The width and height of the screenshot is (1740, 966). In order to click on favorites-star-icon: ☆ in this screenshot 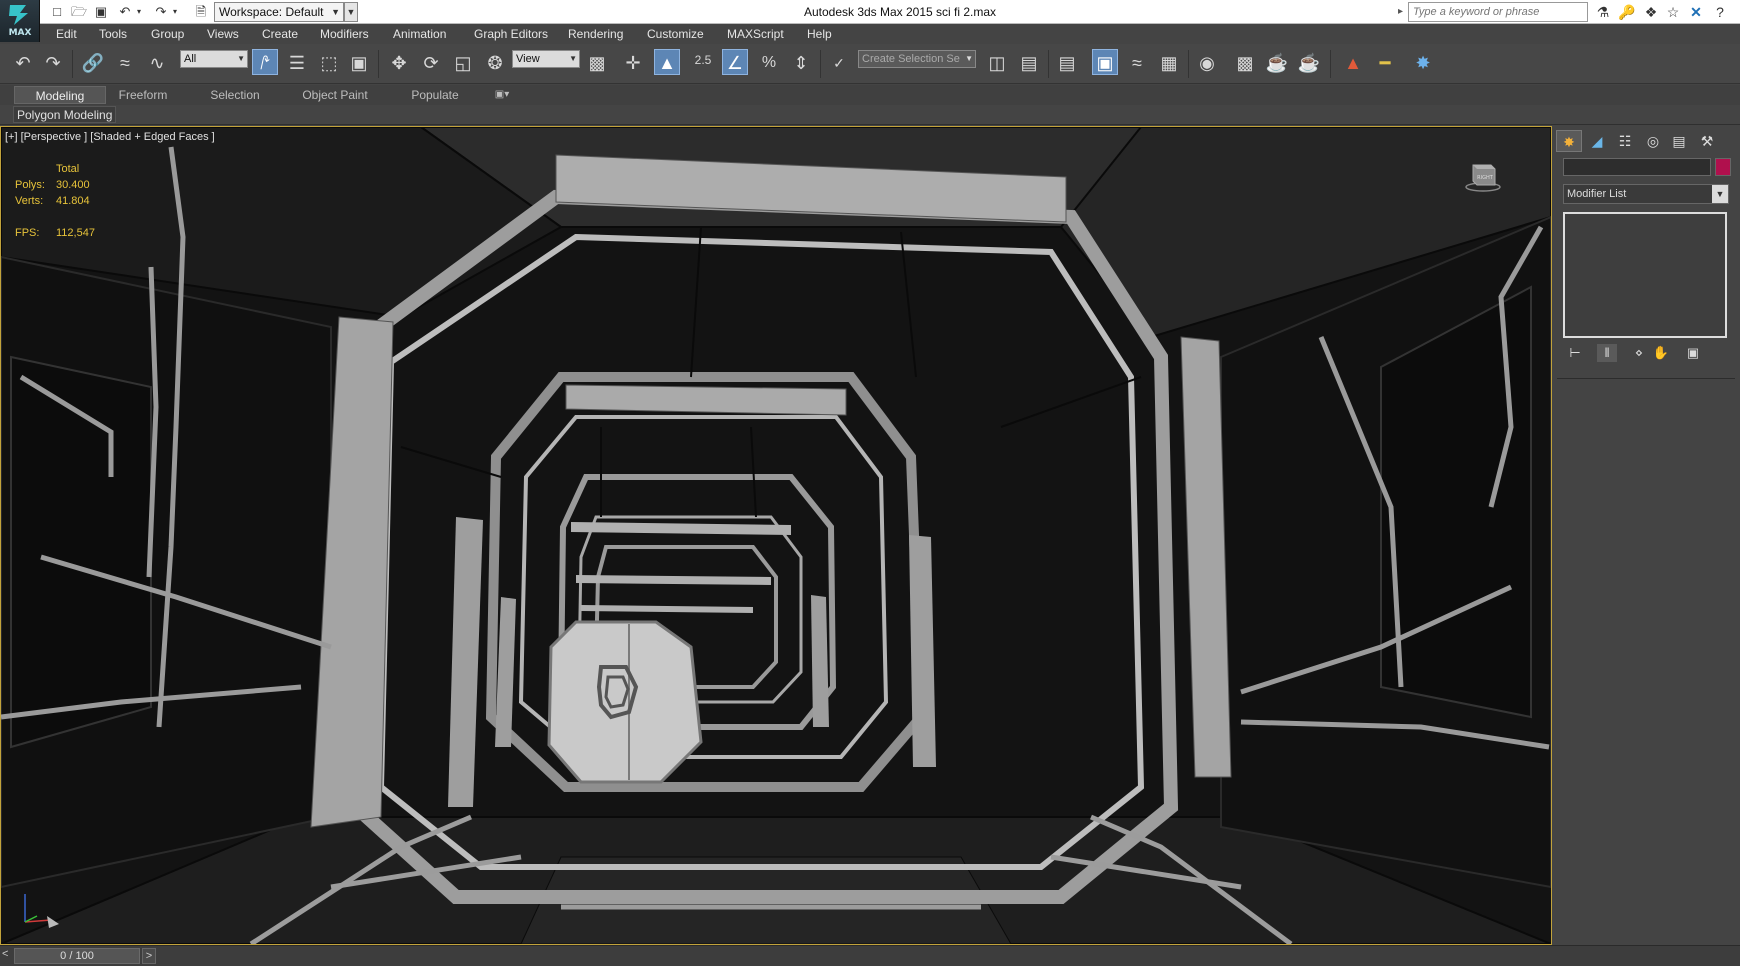, I will do `click(1673, 12)`.